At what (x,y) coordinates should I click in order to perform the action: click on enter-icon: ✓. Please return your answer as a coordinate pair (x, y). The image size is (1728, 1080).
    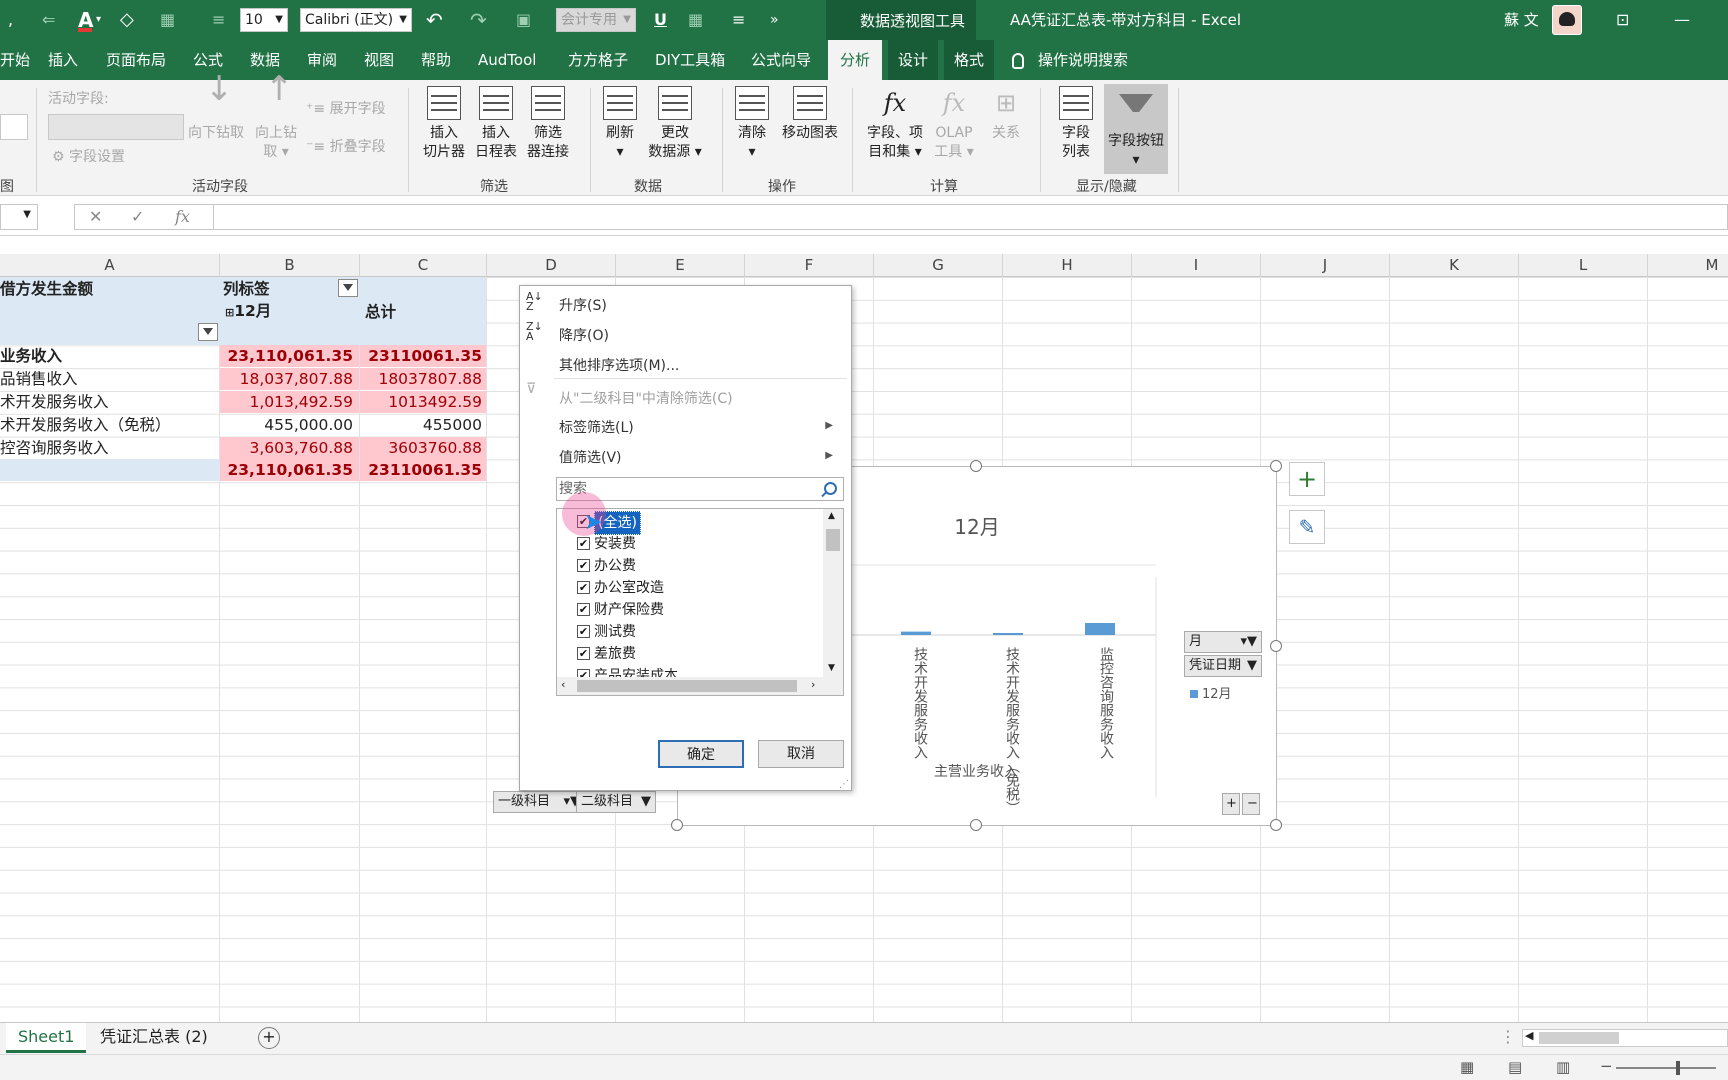
    Looking at the image, I should click on (137, 217).